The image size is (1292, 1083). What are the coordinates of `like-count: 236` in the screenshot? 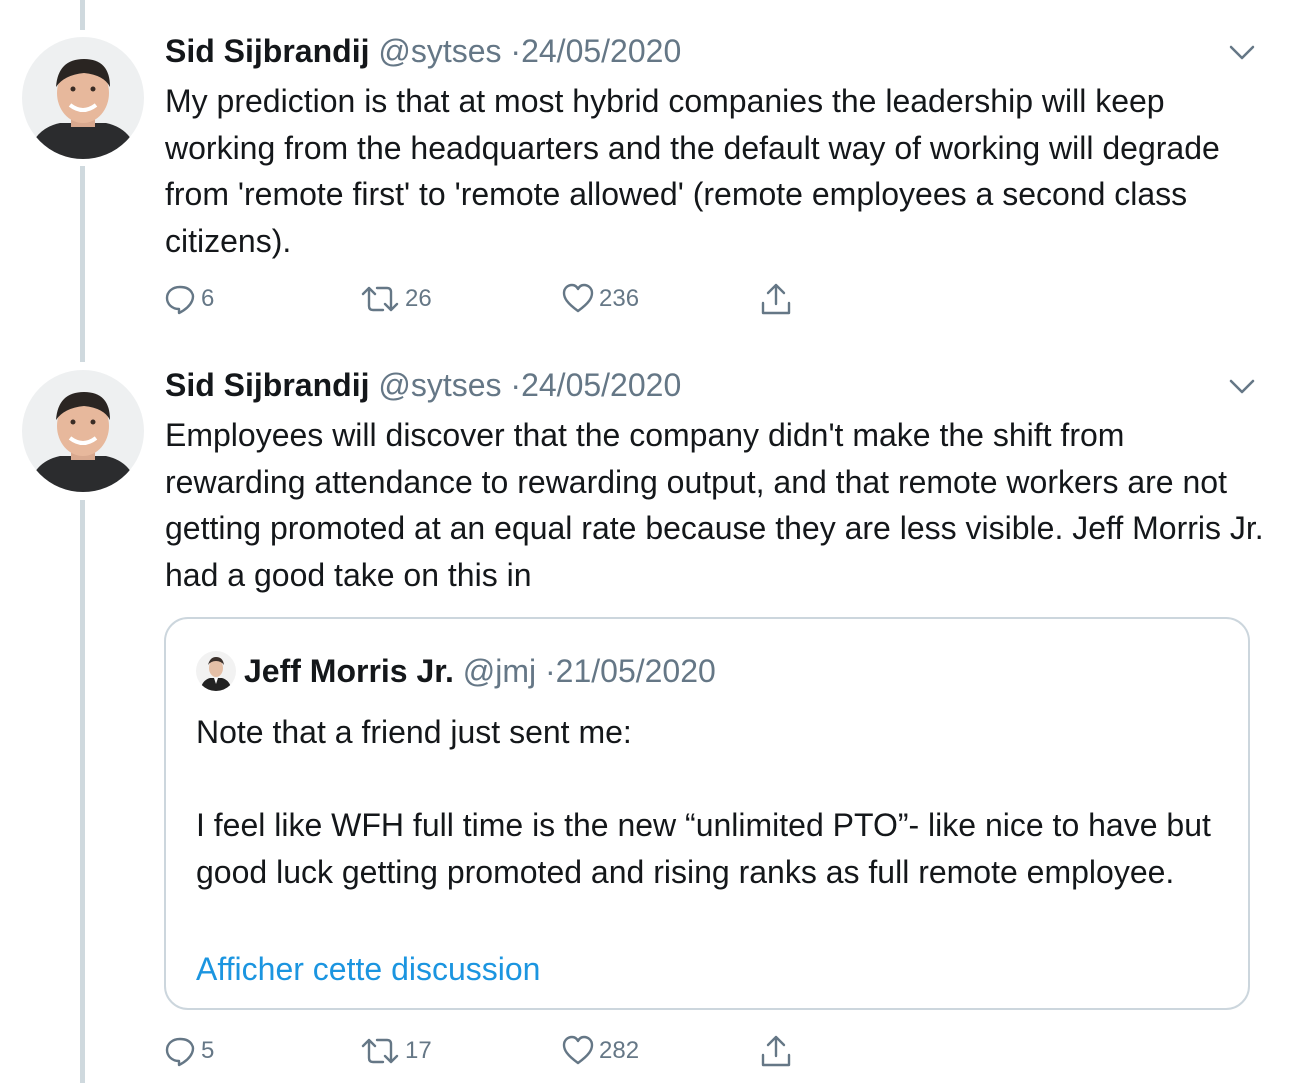 It's located at (619, 298).